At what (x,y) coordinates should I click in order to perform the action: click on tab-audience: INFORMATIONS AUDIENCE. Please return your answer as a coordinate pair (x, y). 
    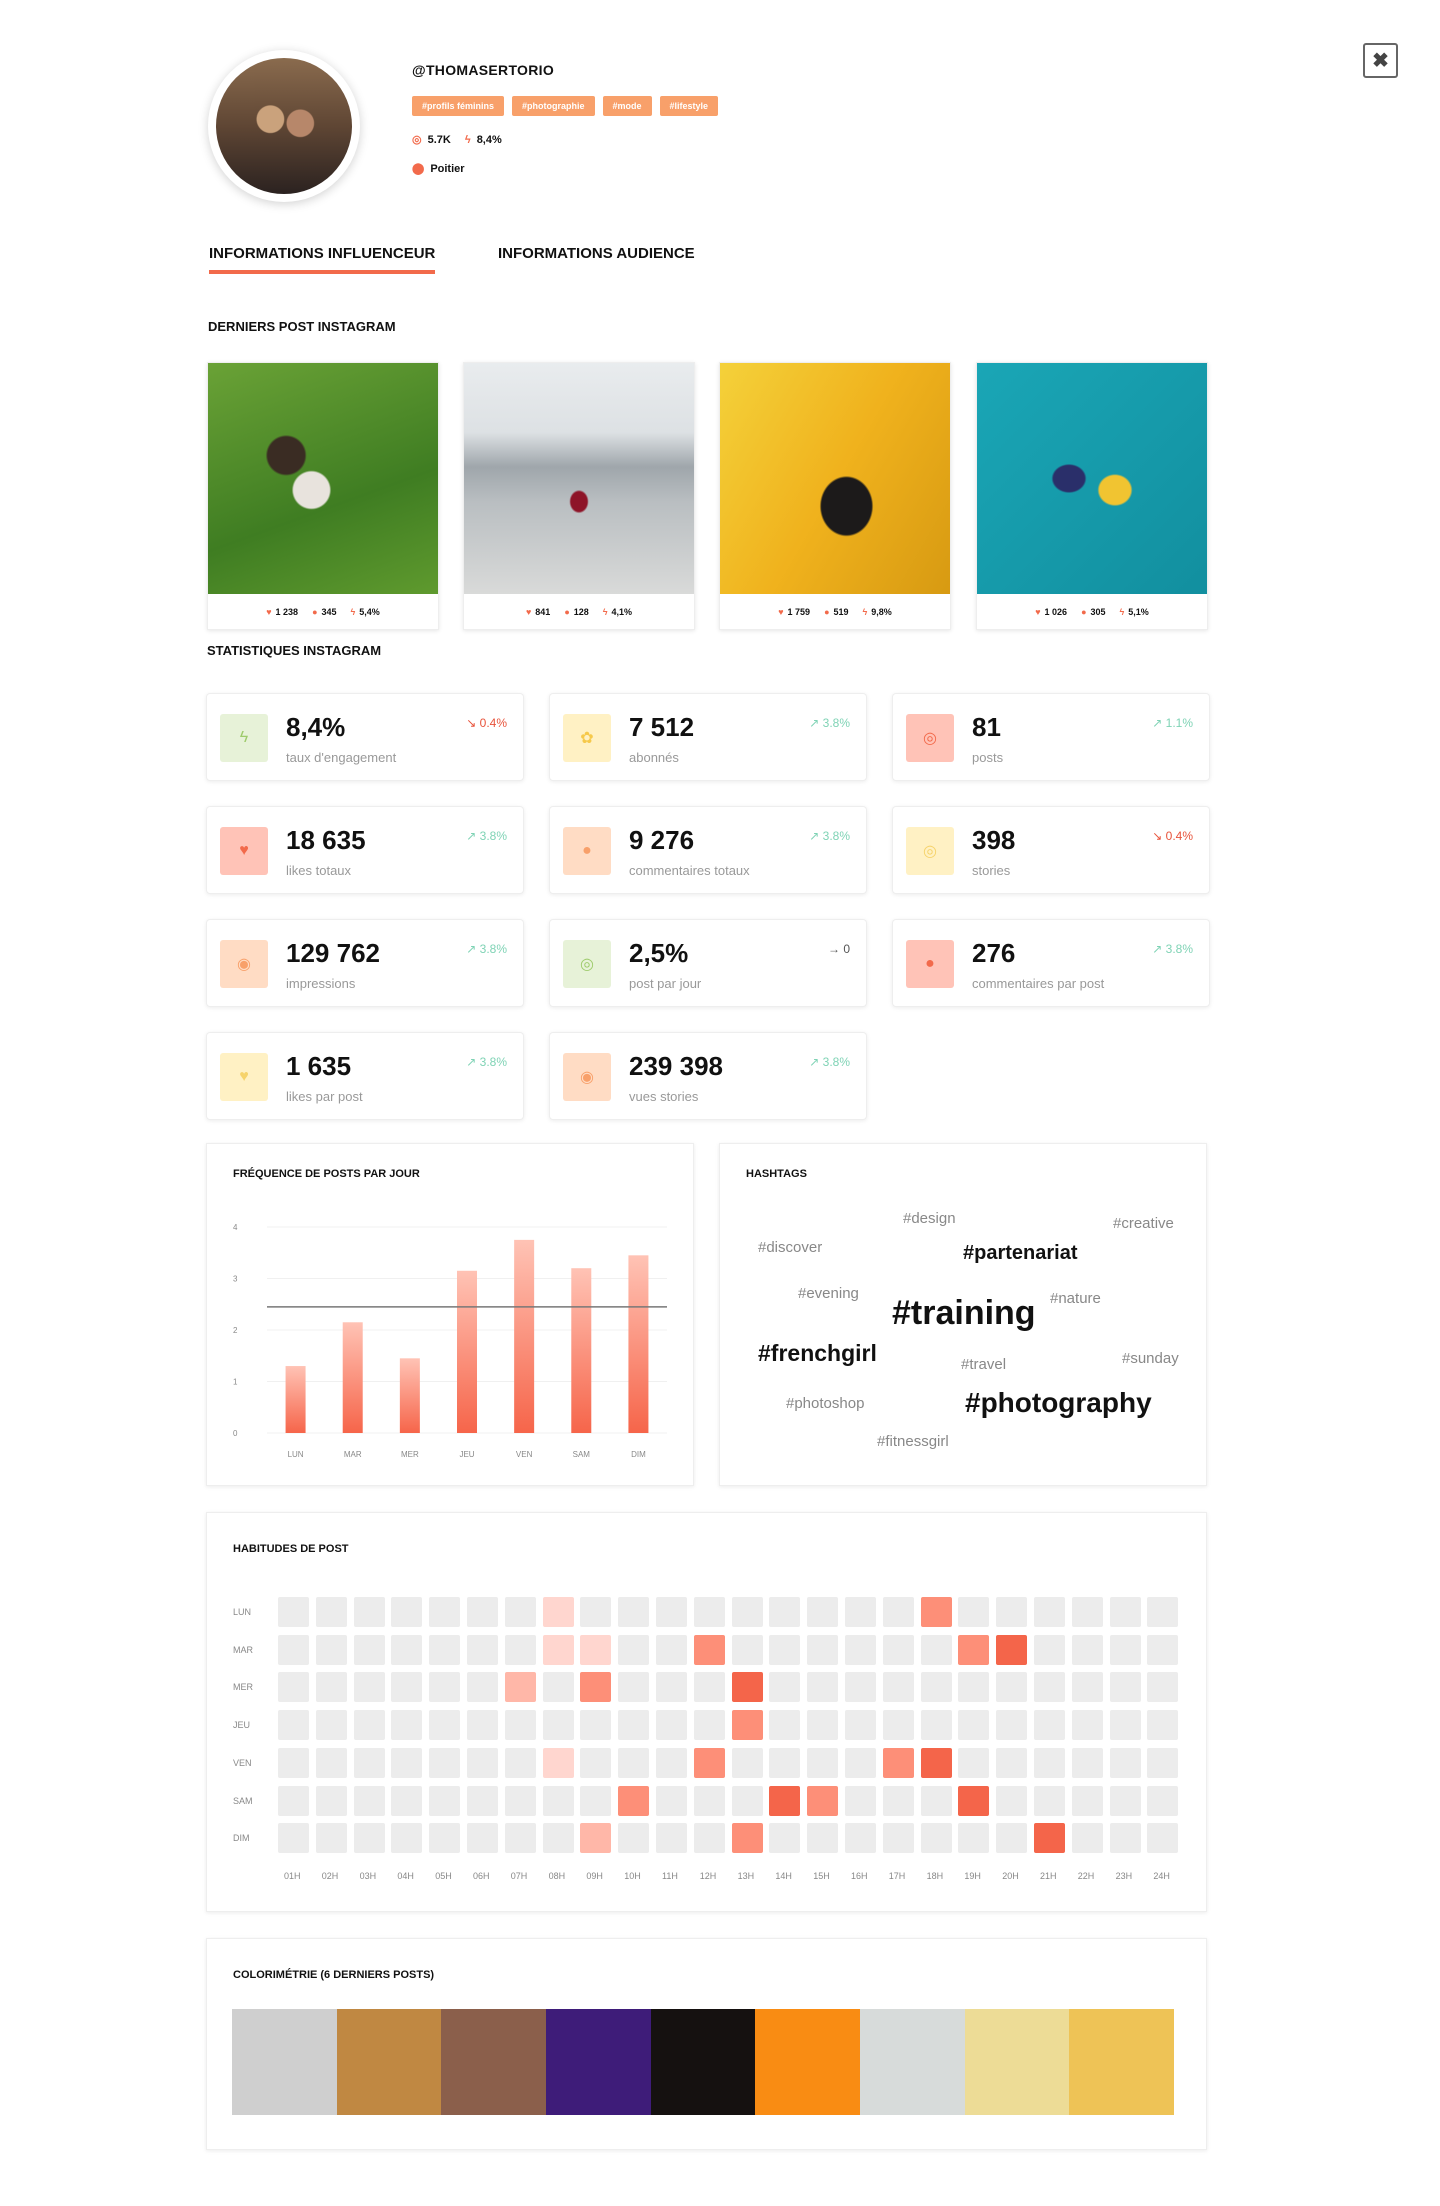
    Looking at the image, I should click on (596, 253).